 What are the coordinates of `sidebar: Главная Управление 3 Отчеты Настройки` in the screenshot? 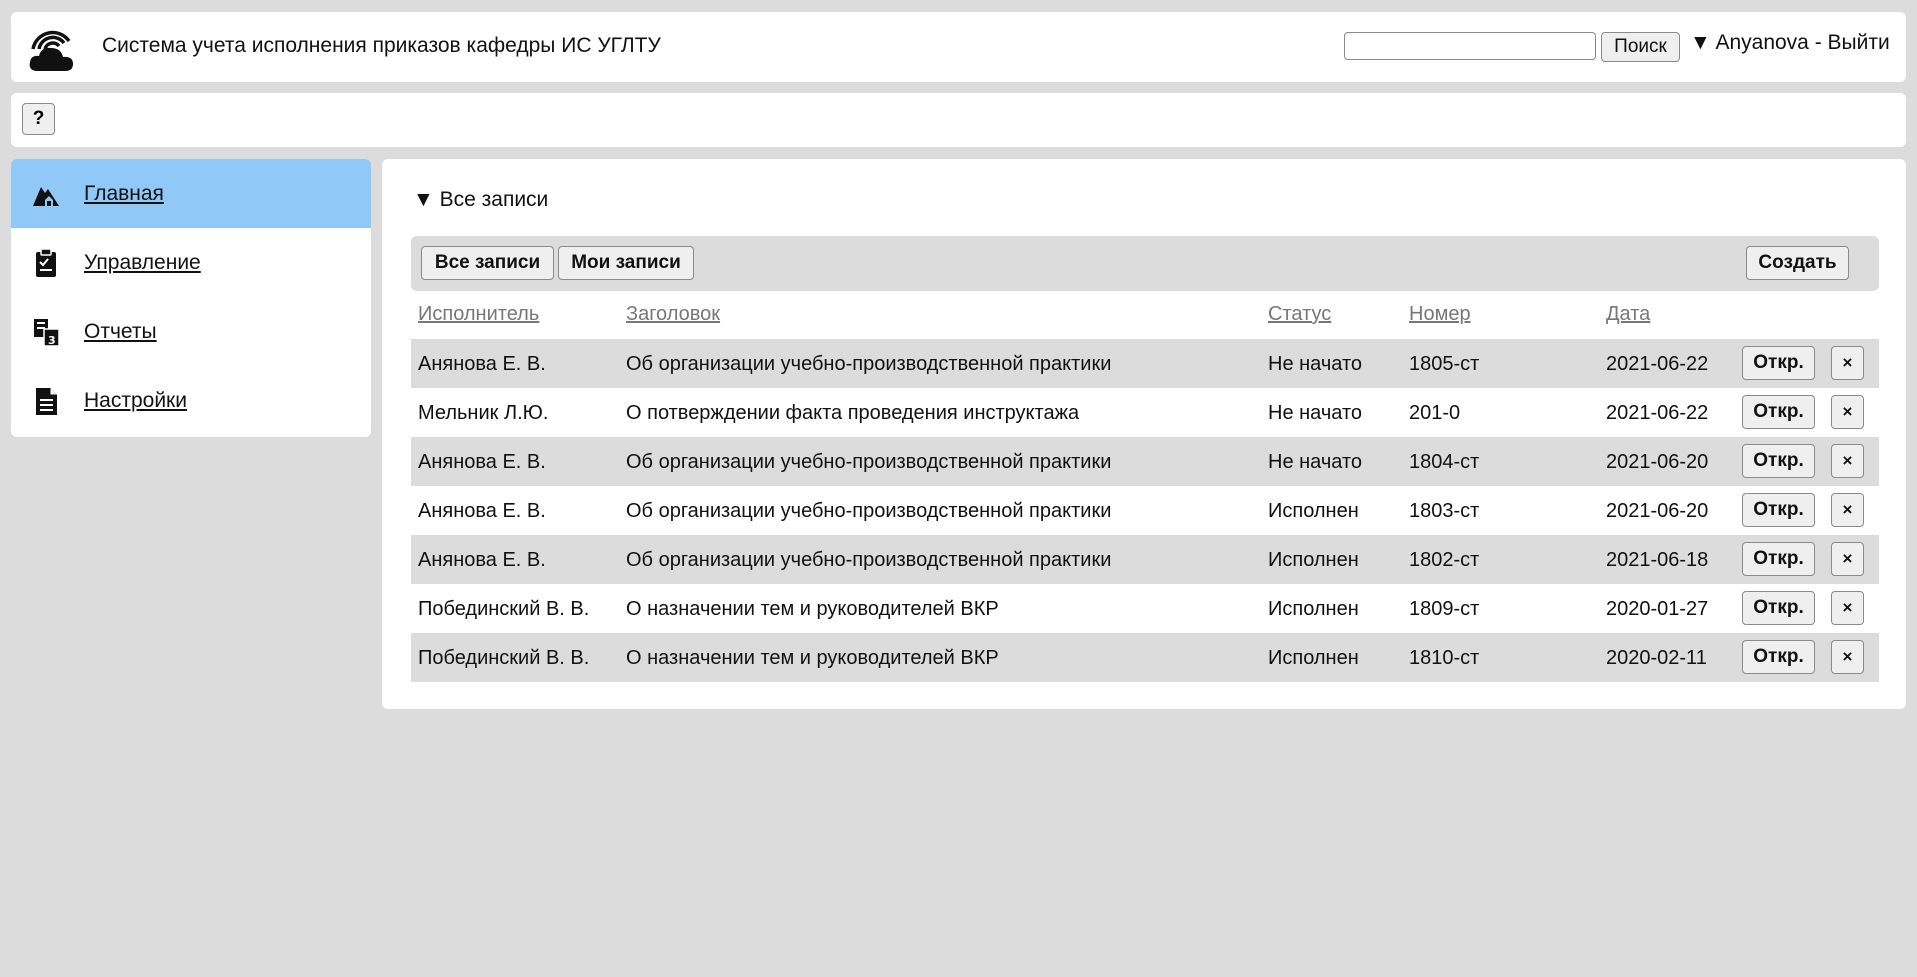 It's located at (191, 298).